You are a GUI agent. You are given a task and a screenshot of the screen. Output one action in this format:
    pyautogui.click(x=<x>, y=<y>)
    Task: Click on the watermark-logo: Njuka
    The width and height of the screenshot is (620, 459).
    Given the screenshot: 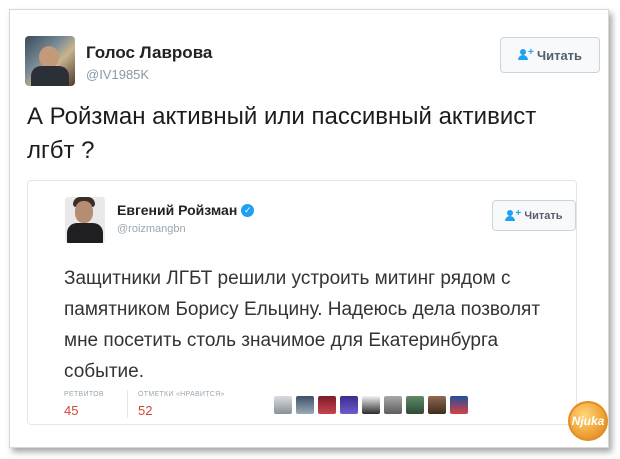 What is the action you would take?
    pyautogui.click(x=588, y=421)
    